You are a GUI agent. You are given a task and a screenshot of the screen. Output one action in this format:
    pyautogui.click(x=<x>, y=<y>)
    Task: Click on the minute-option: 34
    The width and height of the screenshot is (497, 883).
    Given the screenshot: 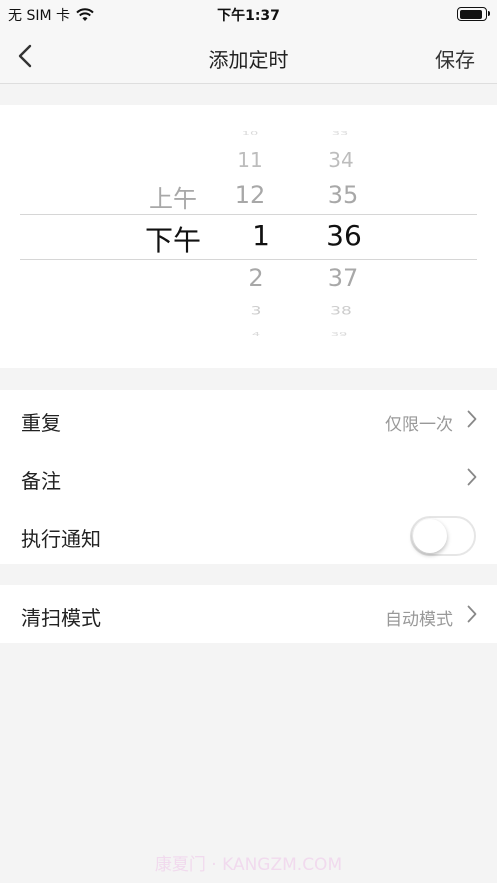 What is the action you would take?
    pyautogui.click(x=340, y=160)
    